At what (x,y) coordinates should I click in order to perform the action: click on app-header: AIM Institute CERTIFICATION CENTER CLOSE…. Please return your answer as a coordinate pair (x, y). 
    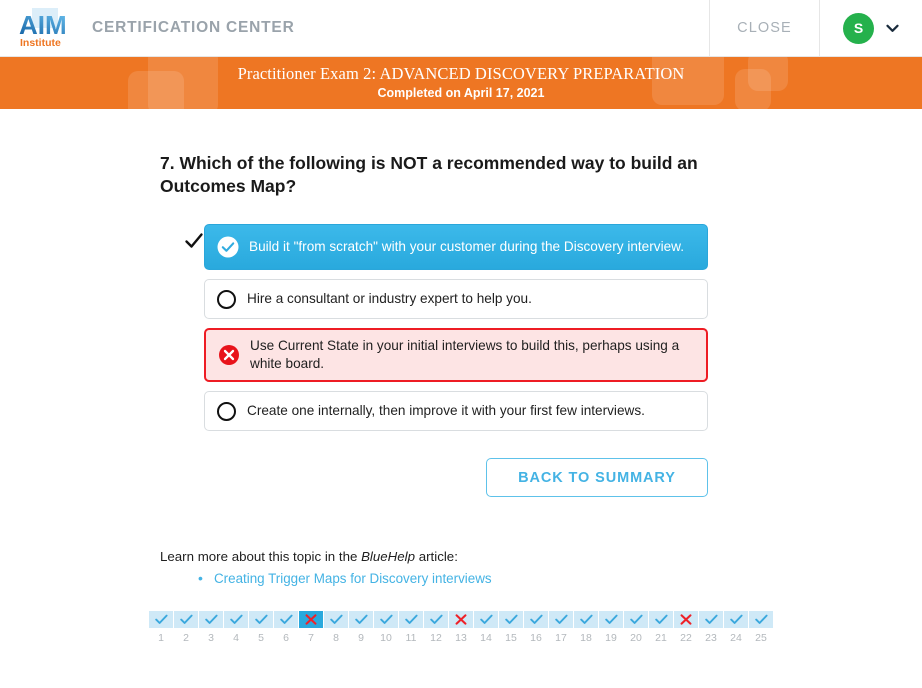
    Looking at the image, I should click on (461, 28).